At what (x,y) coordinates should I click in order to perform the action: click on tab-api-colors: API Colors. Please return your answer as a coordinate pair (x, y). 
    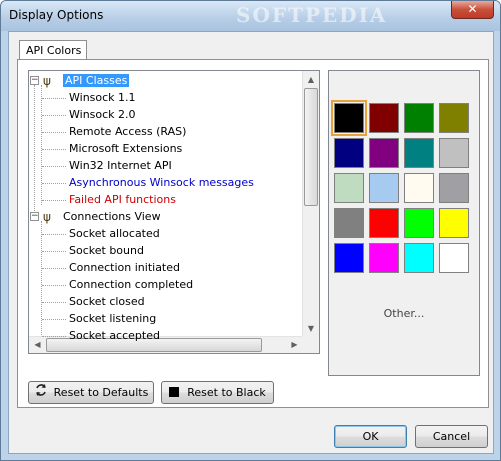
    Looking at the image, I should click on (53, 50).